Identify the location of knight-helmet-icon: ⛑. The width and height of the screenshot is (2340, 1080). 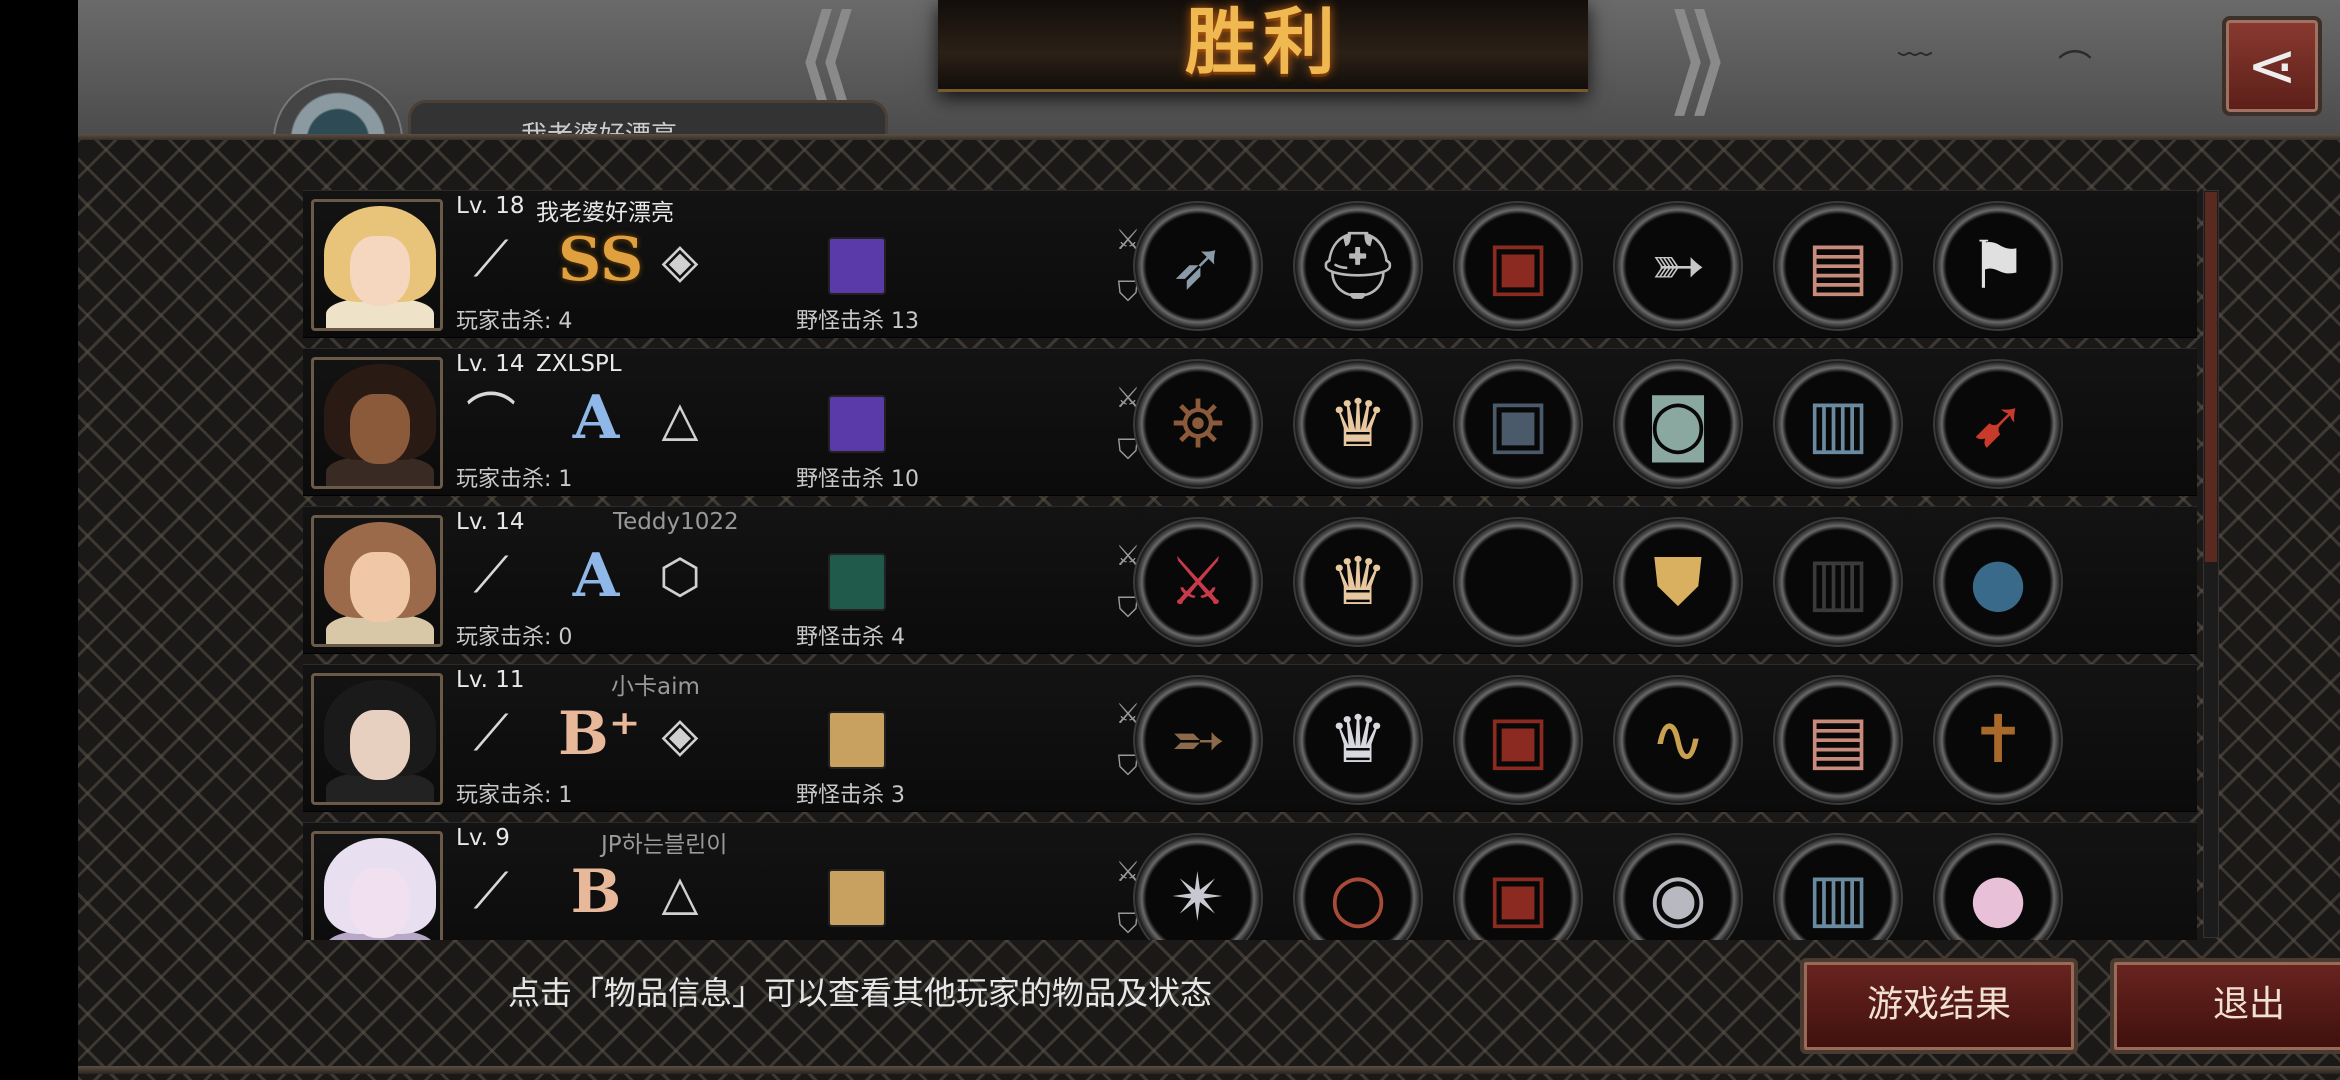
(1358, 265).